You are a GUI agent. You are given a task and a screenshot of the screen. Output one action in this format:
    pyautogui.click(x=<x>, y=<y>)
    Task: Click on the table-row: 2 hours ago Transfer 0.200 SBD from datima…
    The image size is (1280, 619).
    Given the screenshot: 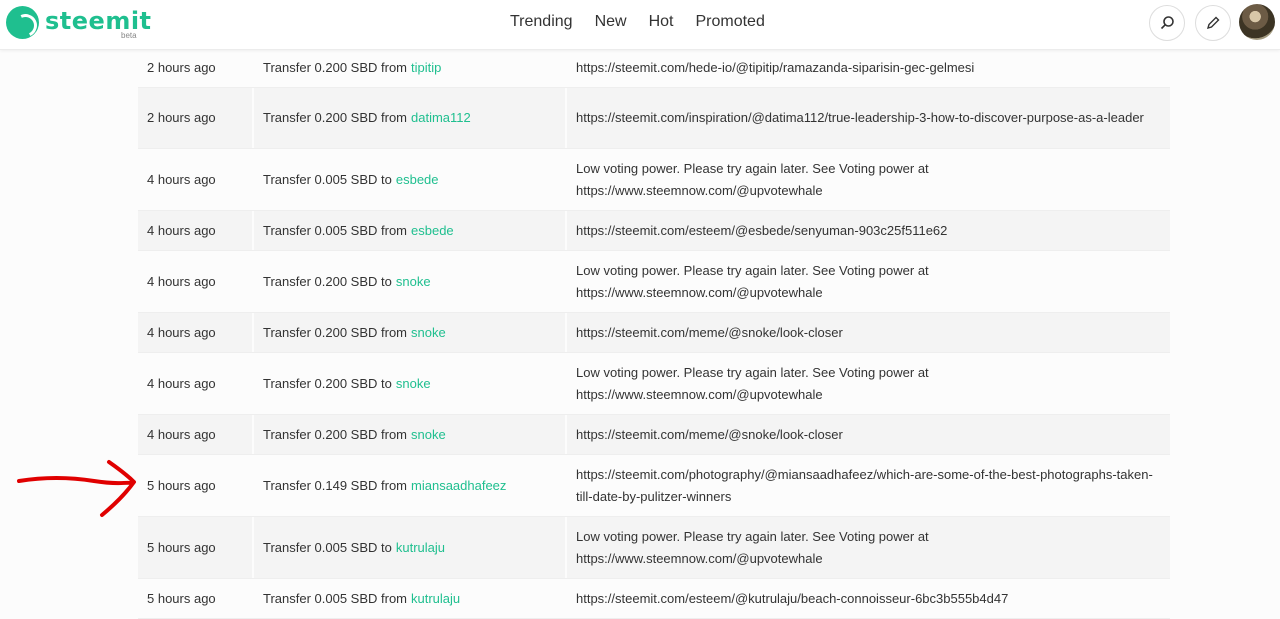 What is the action you would take?
    pyautogui.click(x=654, y=118)
    